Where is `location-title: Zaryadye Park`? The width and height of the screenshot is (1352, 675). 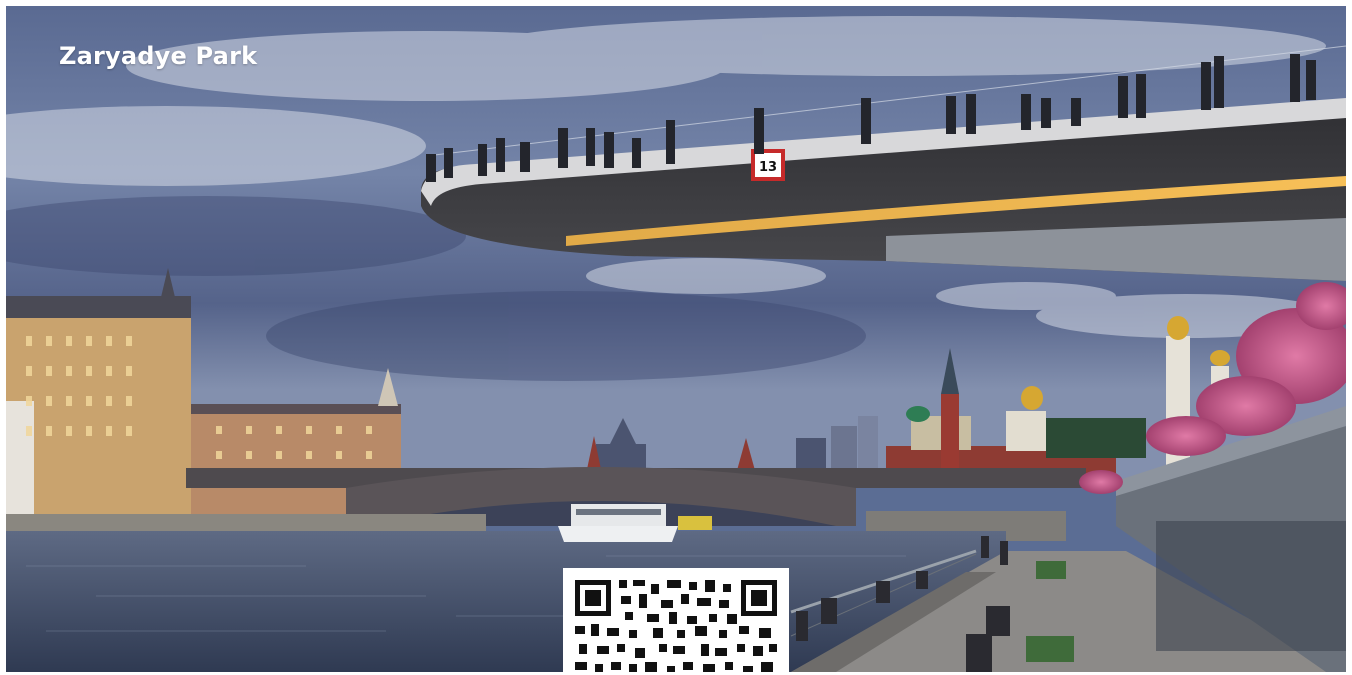
location-title: Zaryadye Park is located at coordinates (158, 56).